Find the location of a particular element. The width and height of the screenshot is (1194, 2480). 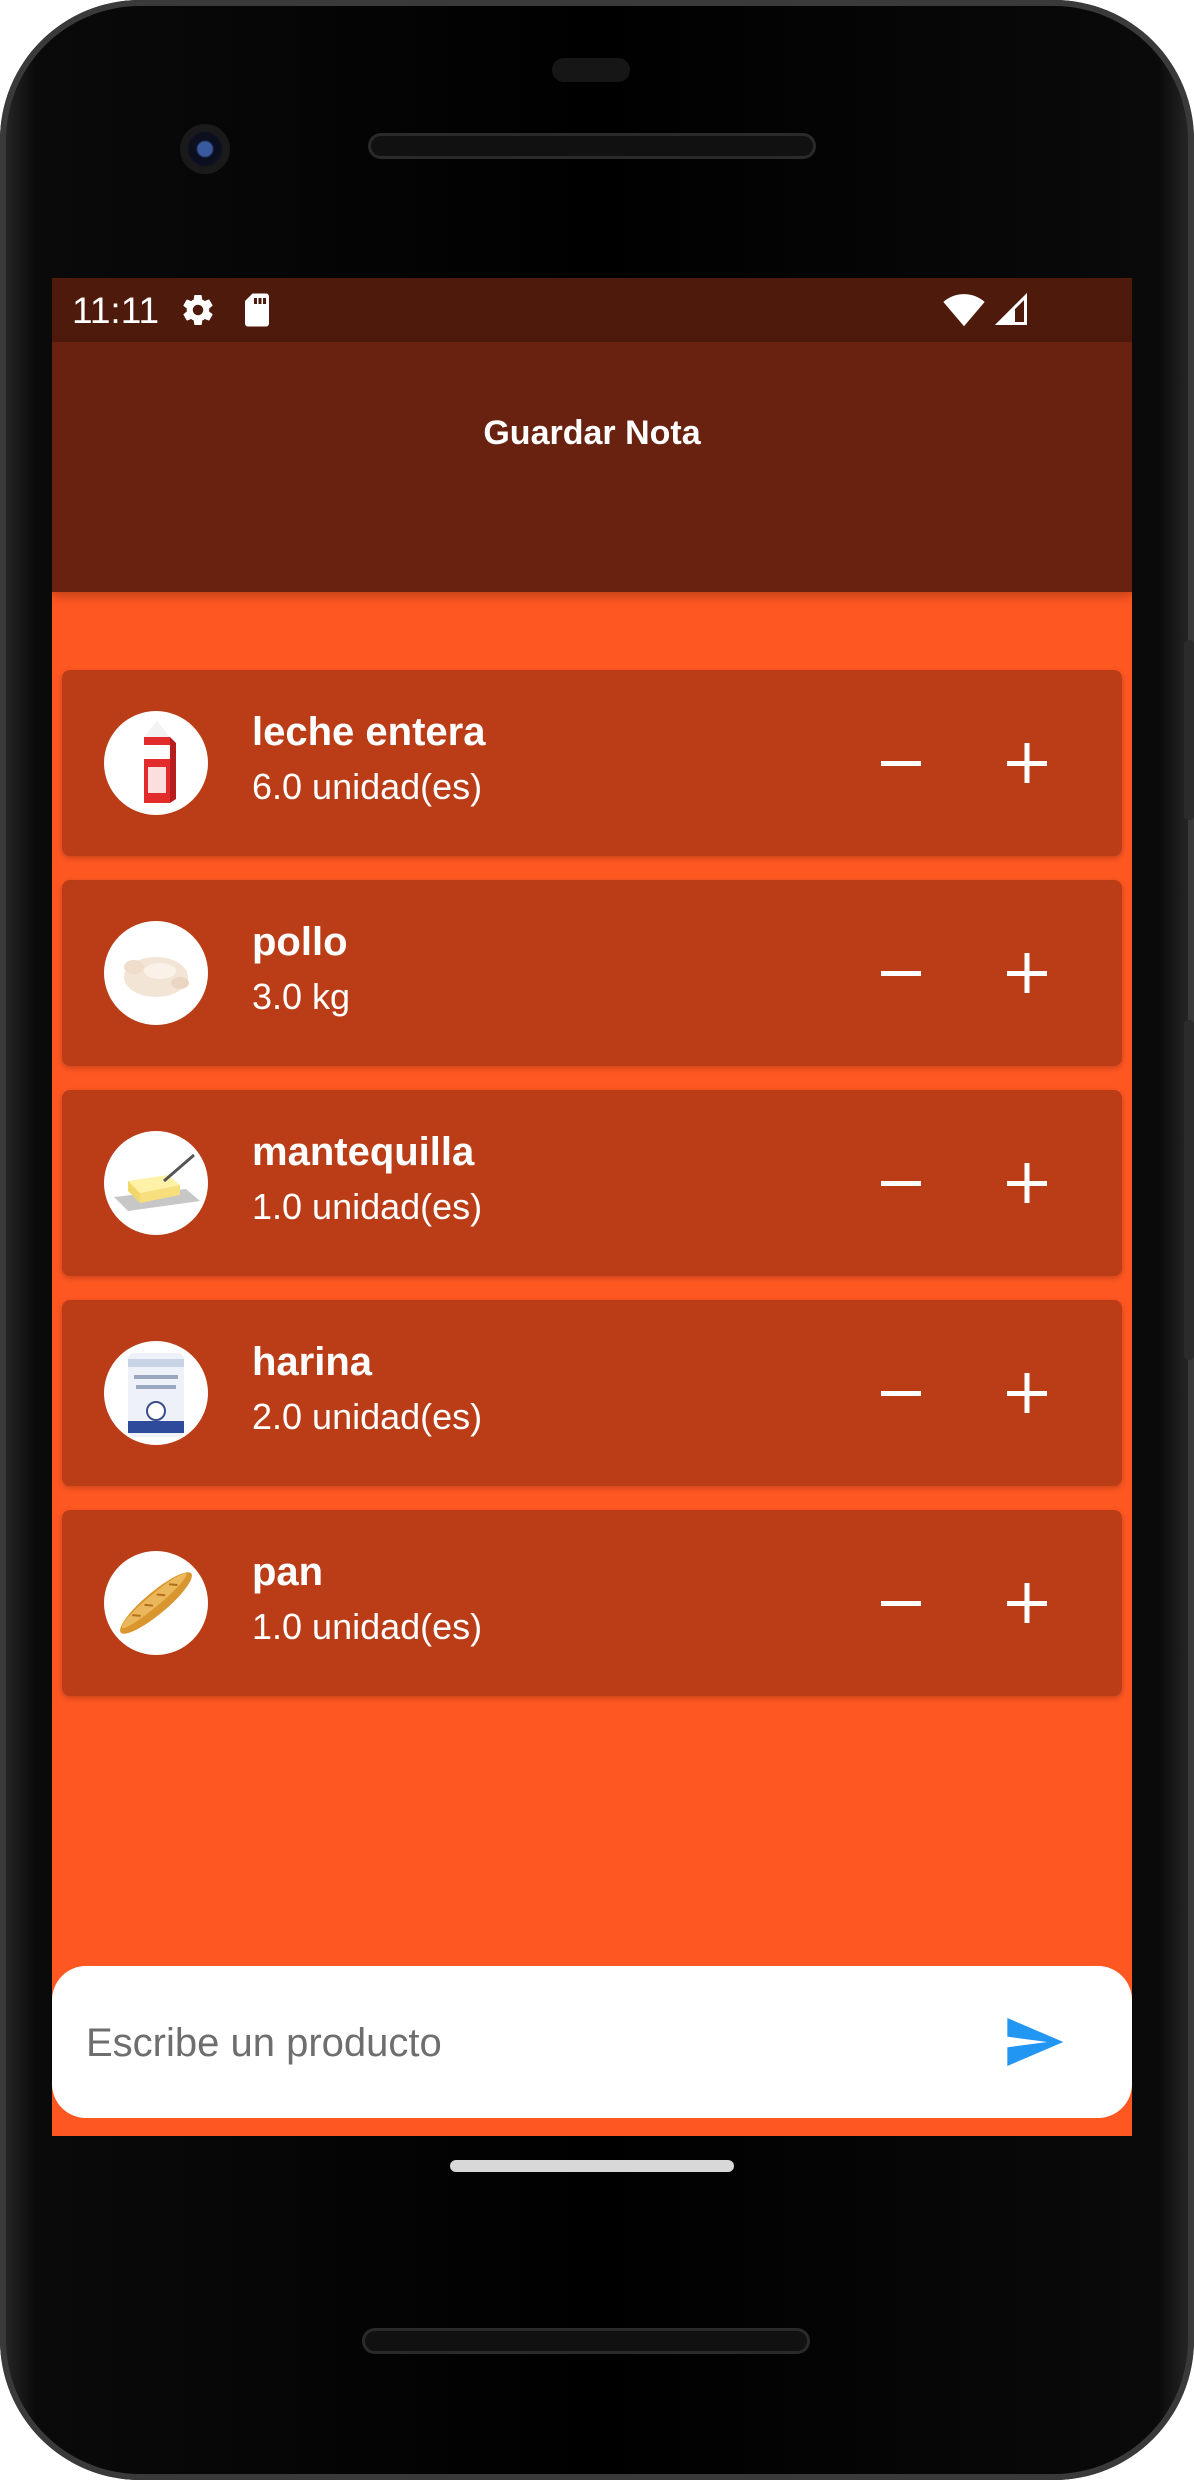

volume-button is located at coordinates (1189, 730).